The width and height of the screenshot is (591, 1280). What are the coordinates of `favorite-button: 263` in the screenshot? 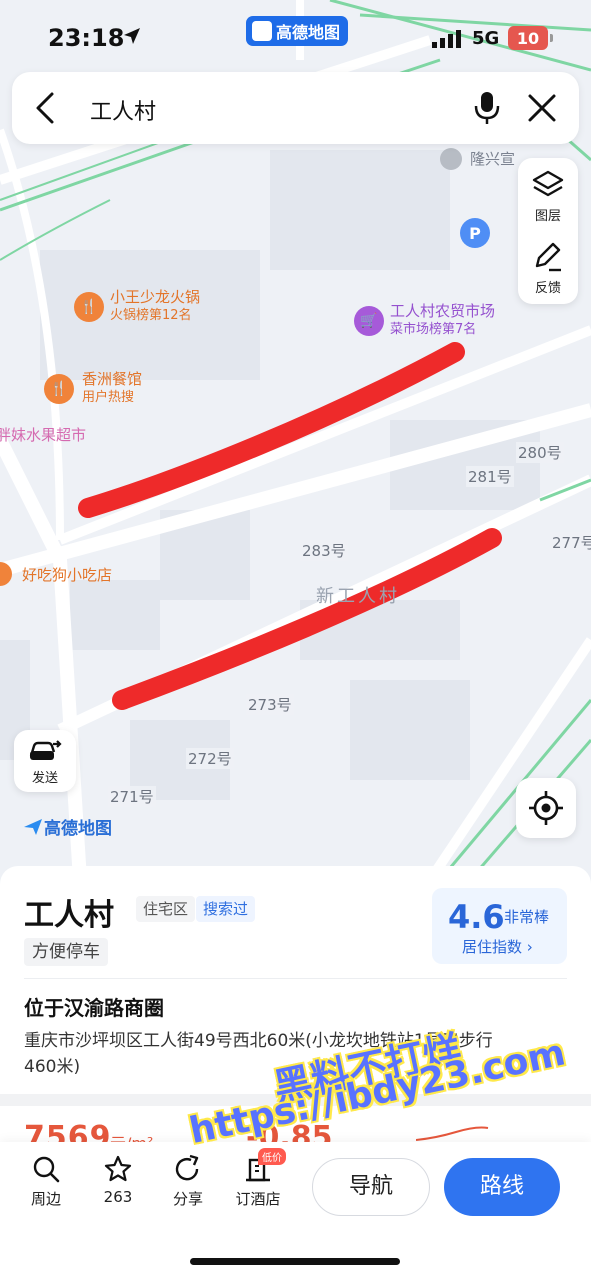 It's located at (118, 1180).